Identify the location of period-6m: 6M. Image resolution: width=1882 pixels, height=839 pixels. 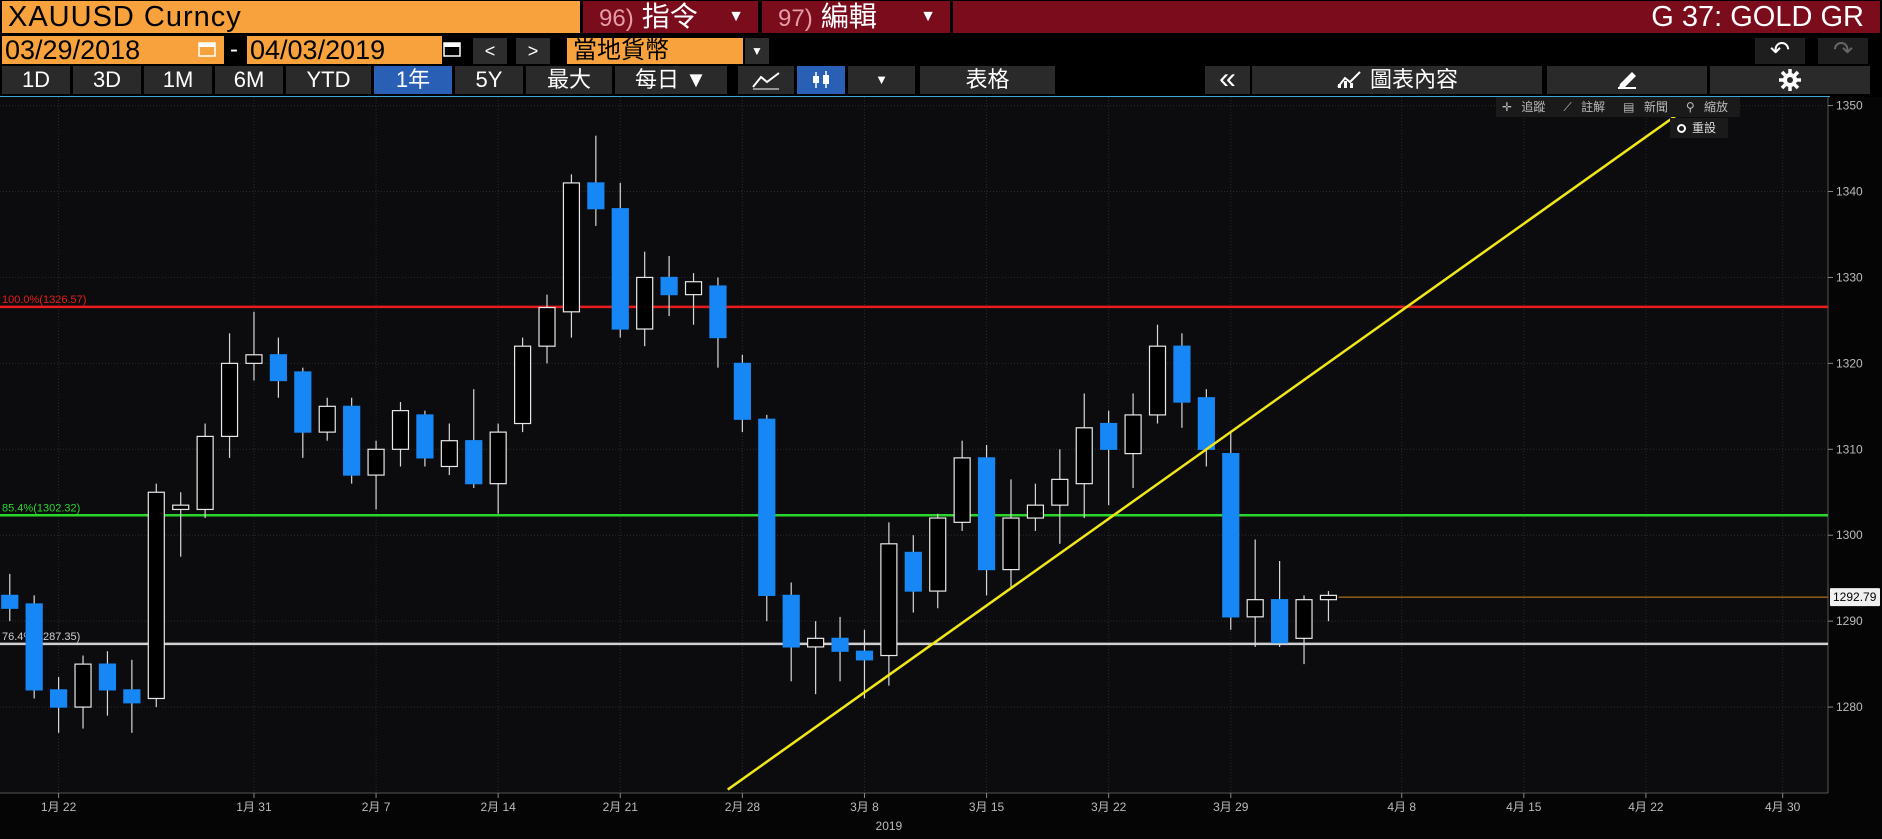
(249, 80).